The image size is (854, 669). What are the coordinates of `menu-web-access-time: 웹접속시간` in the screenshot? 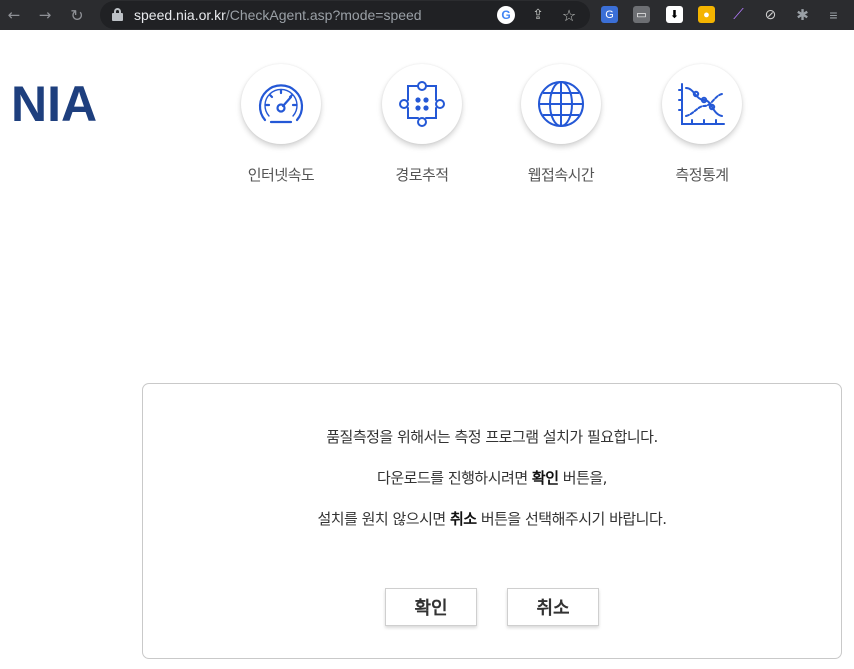 It's located at (561, 126).